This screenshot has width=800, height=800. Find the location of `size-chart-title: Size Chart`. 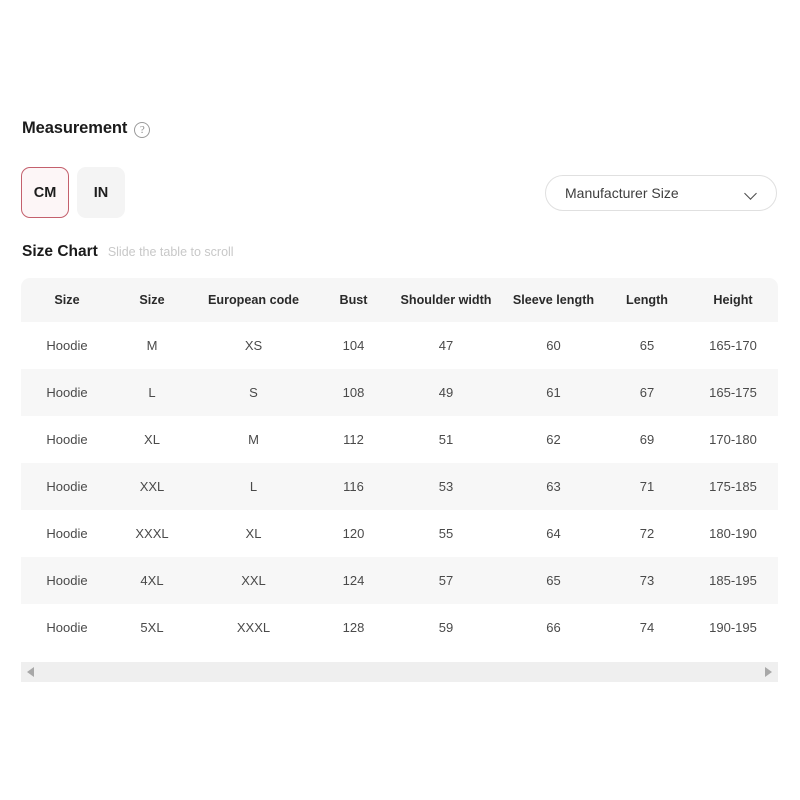

size-chart-title: Size Chart is located at coordinates (60, 251).